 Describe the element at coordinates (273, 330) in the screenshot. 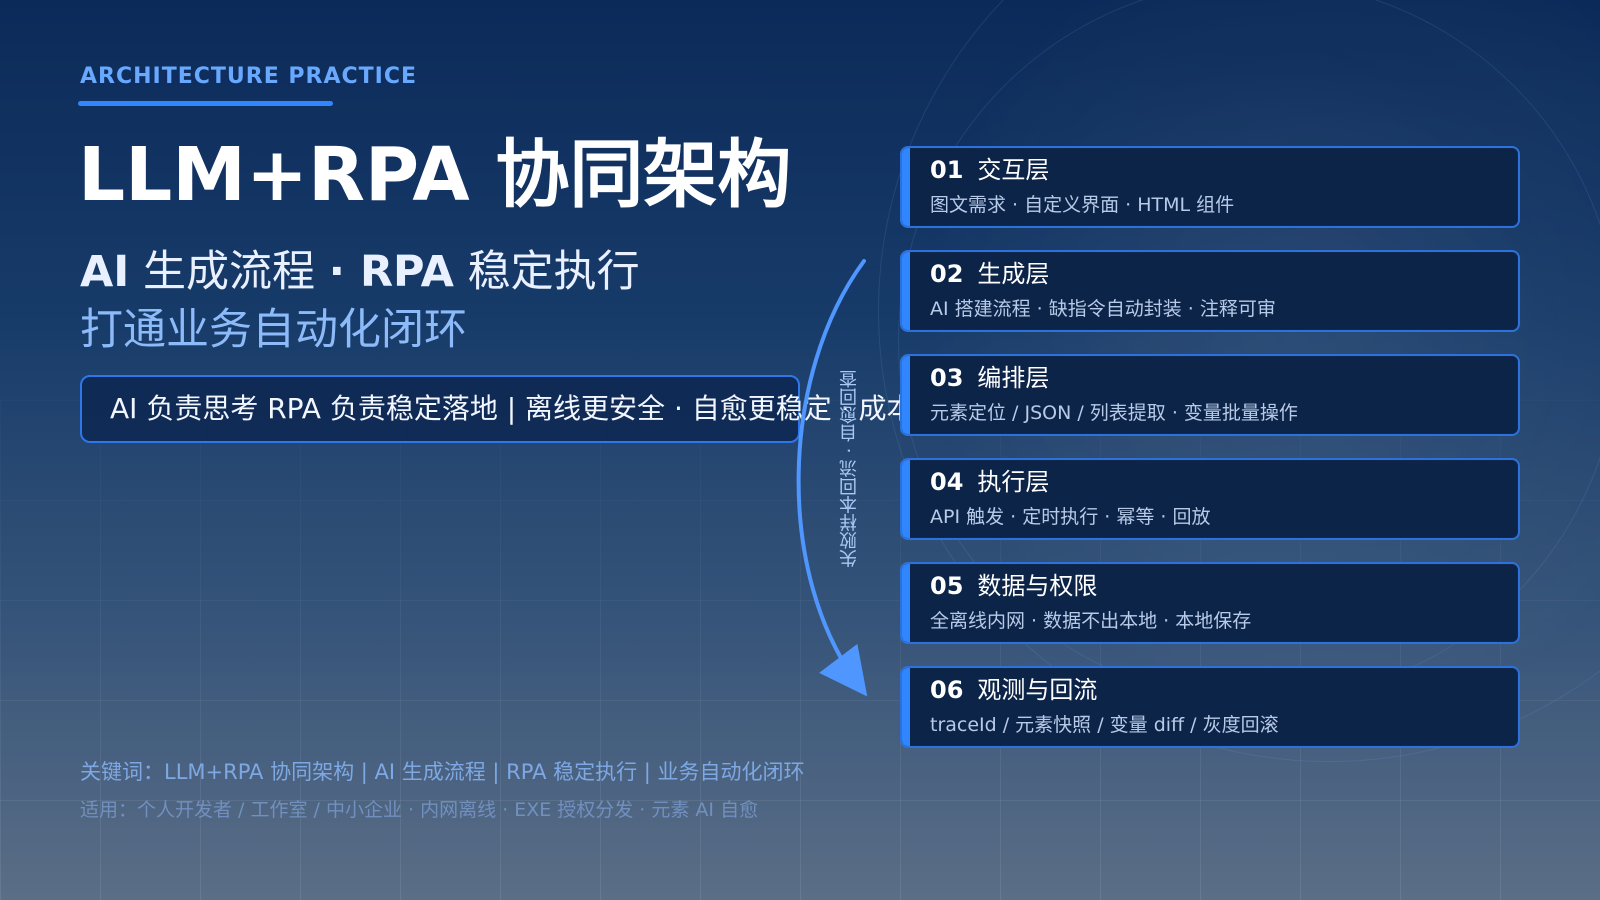

I see `subtitle-line-2: 打通业务自动化闭环` at that location.